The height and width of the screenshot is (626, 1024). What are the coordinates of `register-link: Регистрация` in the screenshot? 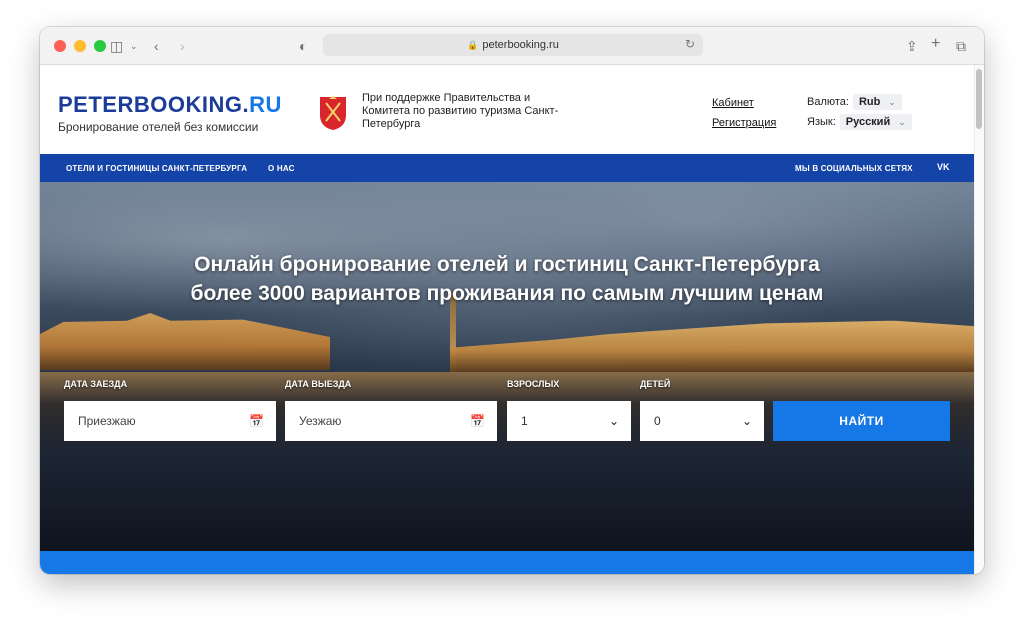 It's located at (744, 123).